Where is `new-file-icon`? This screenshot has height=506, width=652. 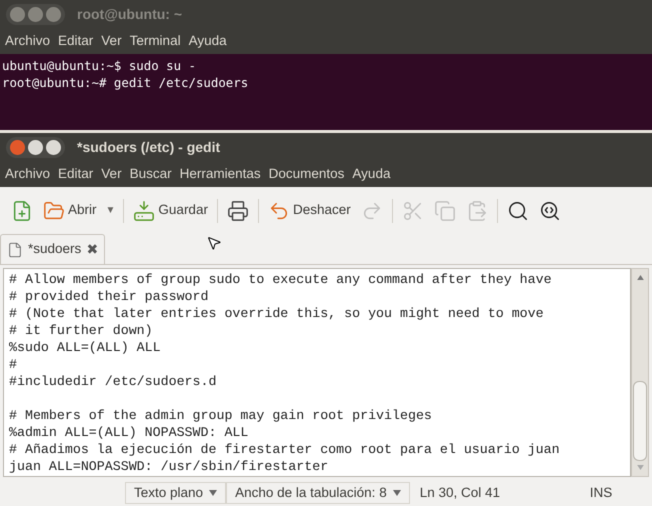
new-file-icon is located at coordinates (22, 211).